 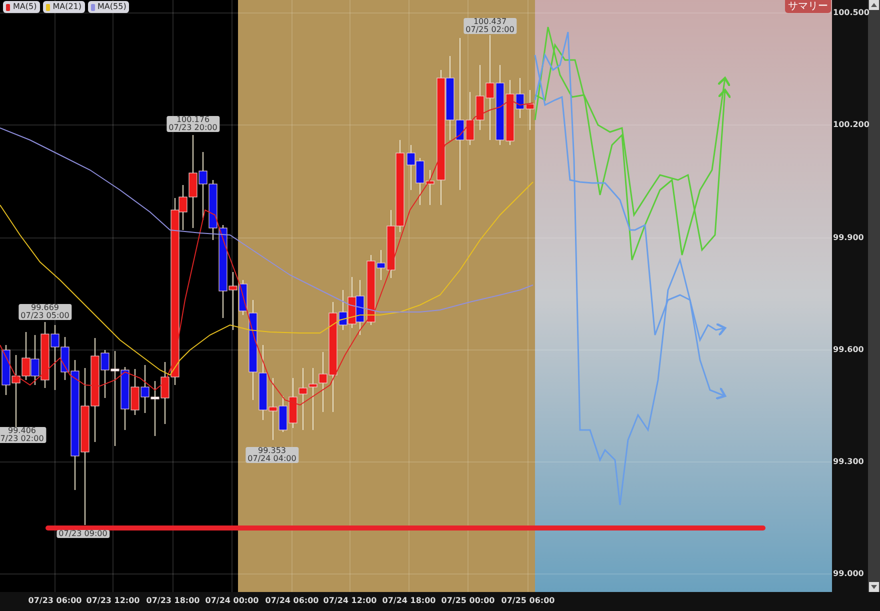 What do you see at coordinates (848, 238) in the screenshot?
I see `price-label: 99.900` at bounding box center [848, 238].